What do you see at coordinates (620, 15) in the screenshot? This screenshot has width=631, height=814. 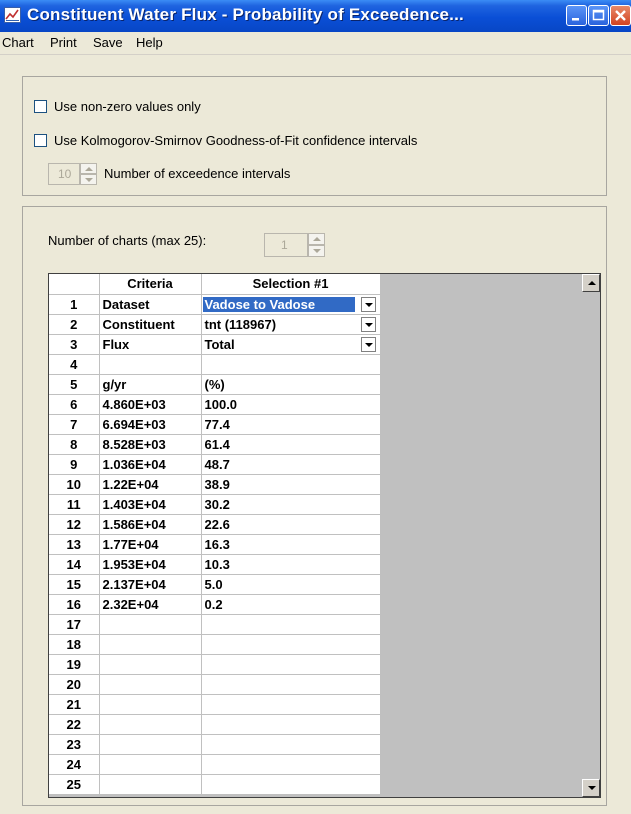 I see `close-button` at bounding box center [620, 15].